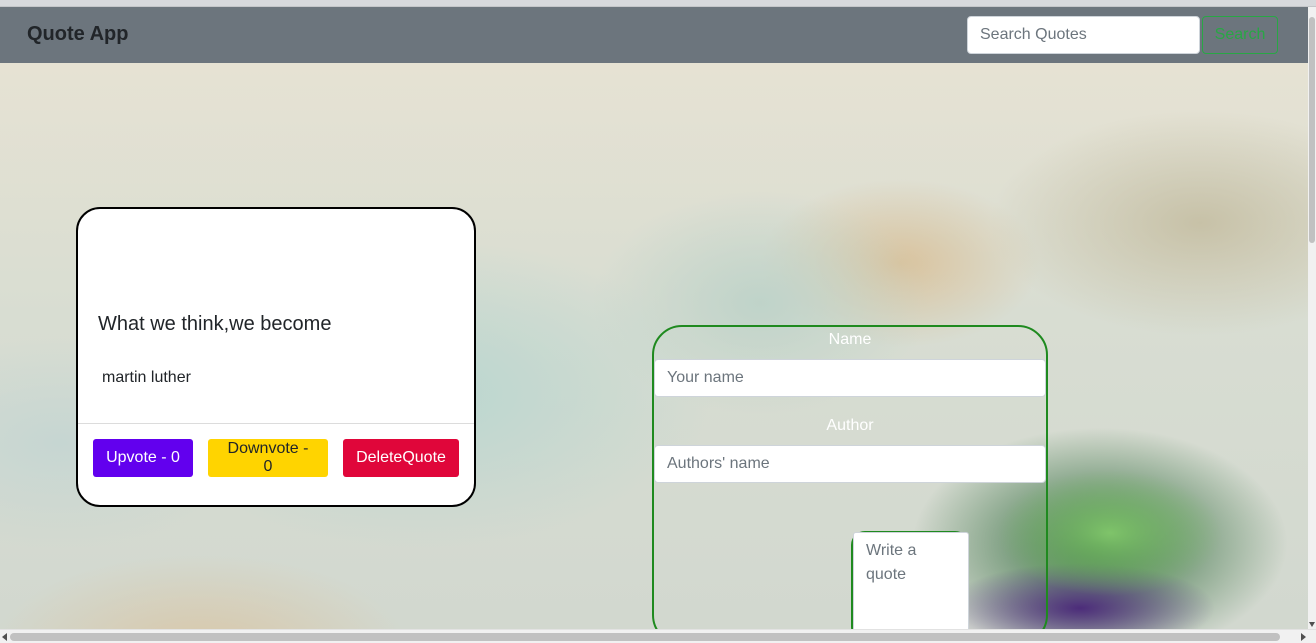 The width and height of the screenshot is (1316, 643). What do you see at coordinates (4, 637) in the screenshot?
I see `scroll-left-arrow-icon` at bounding box center [4, 637].